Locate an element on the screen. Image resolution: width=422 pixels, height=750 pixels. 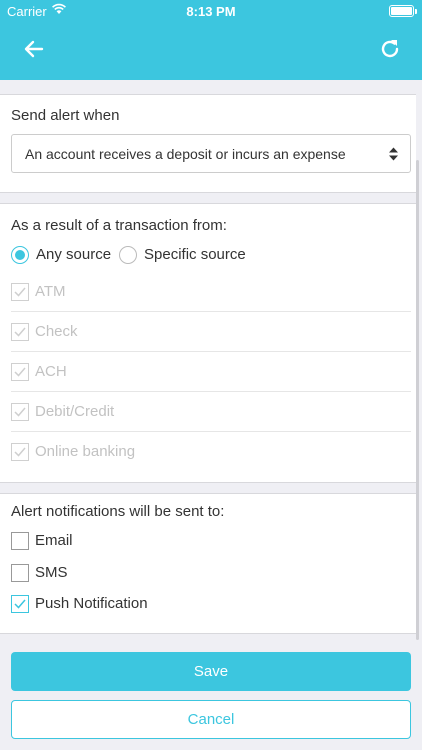
checkbox-sms-label: SMS is located at coordinates (51, 572).